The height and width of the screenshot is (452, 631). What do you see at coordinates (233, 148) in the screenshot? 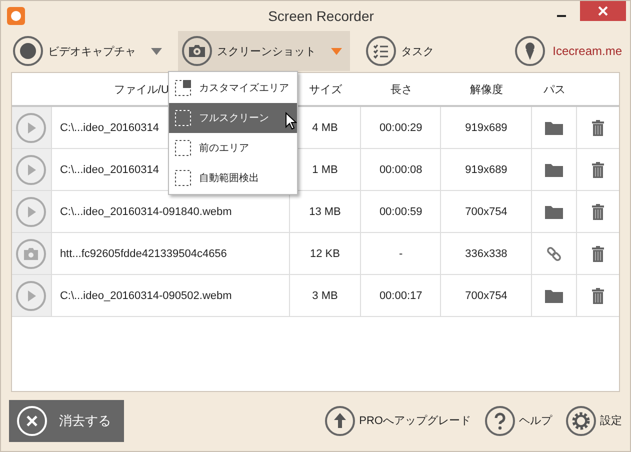
I see `menu-item: 前のエリア` at bounding box center [233, 148].